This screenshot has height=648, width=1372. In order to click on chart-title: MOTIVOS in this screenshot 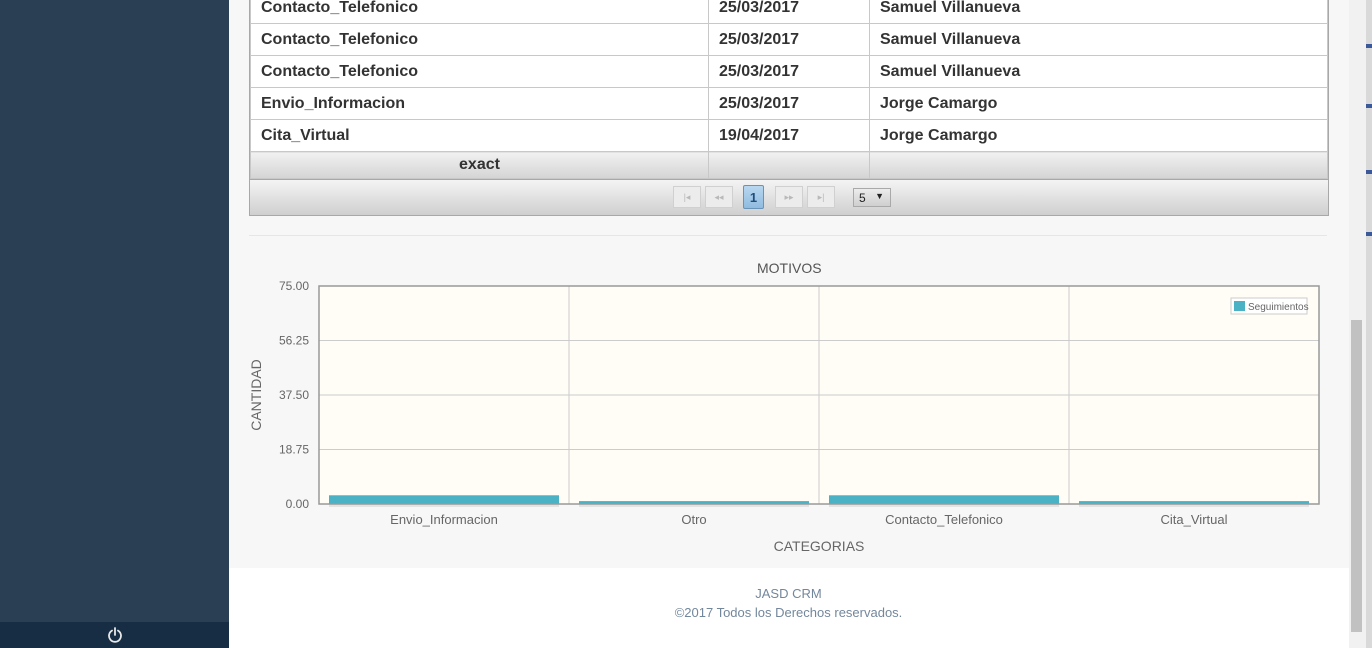, I will do `click(789, 268)`.